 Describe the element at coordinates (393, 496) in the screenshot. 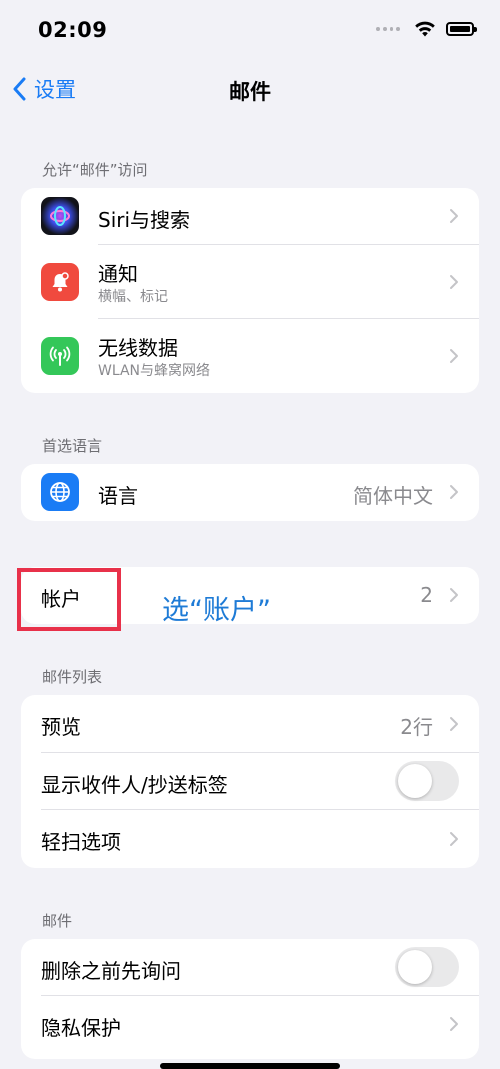

I see `language-value: 简体中文` at that location.